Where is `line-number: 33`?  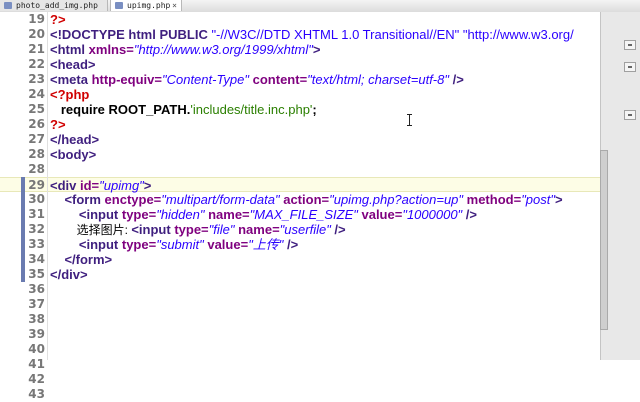
line-number: 33 is located at coordinates (36, 244).